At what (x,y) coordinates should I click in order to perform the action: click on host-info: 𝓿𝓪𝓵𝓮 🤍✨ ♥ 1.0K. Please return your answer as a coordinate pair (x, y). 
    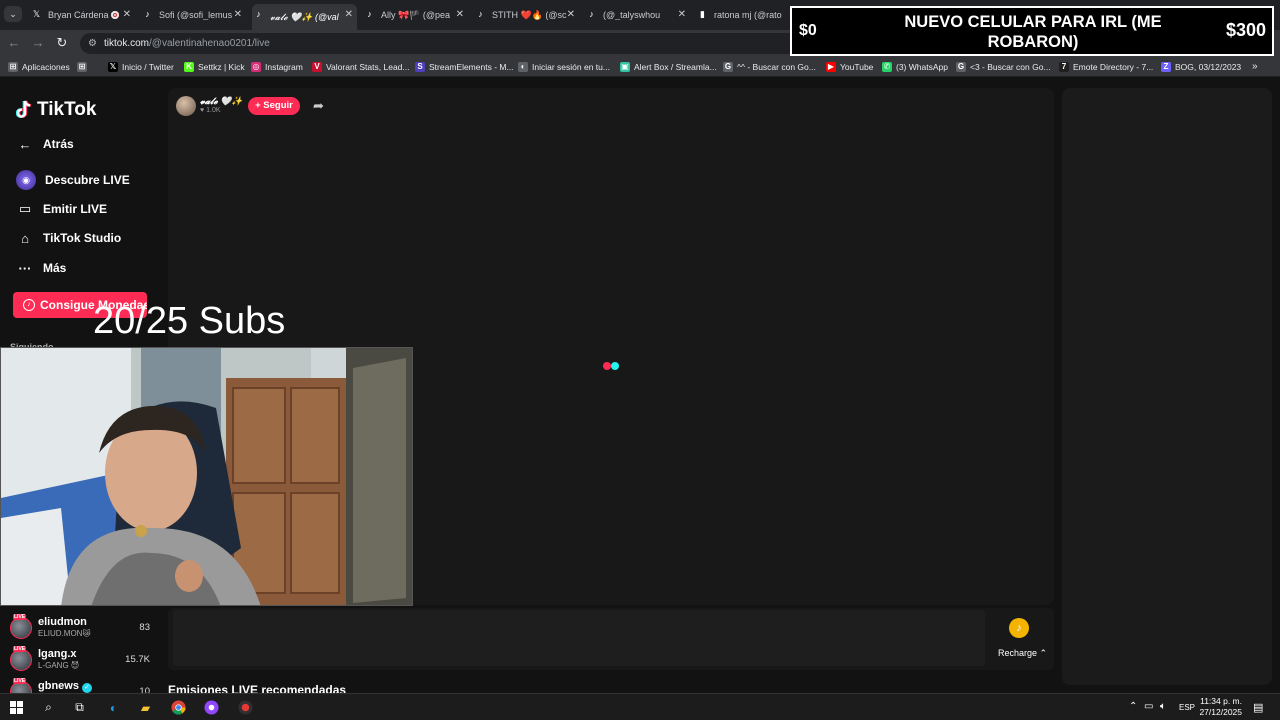
    Looking at the image, I should click on (209, 106).